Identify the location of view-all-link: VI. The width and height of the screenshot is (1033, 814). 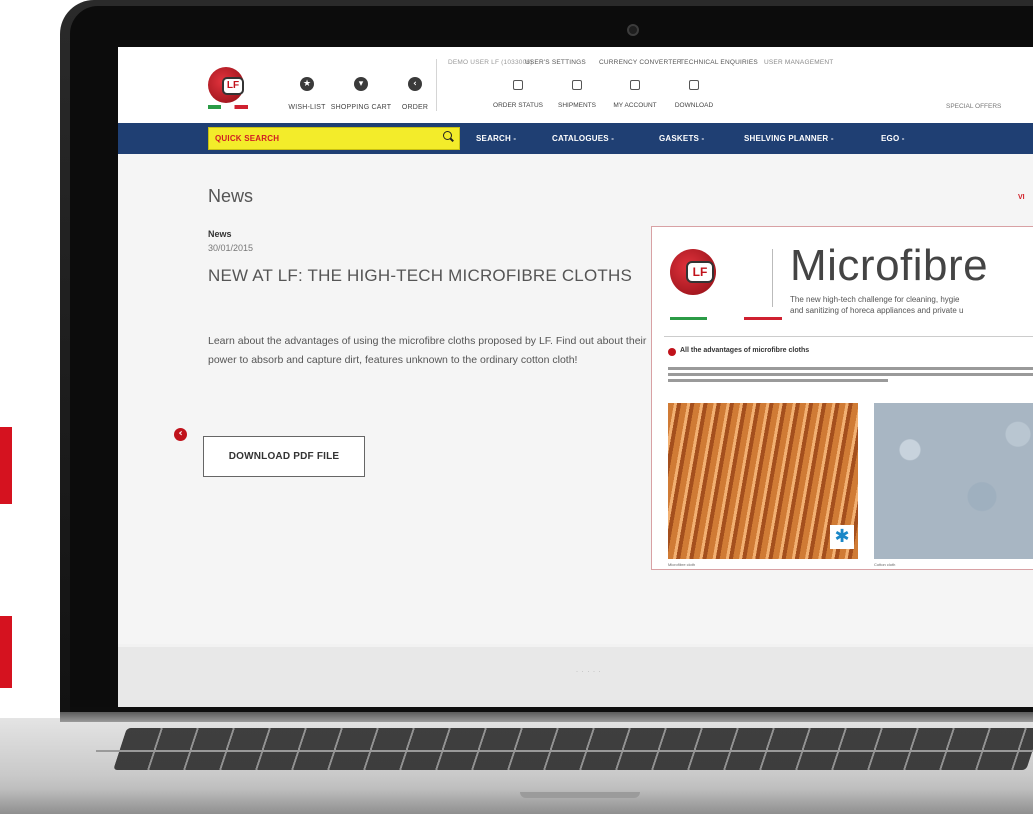
(1021, 197).